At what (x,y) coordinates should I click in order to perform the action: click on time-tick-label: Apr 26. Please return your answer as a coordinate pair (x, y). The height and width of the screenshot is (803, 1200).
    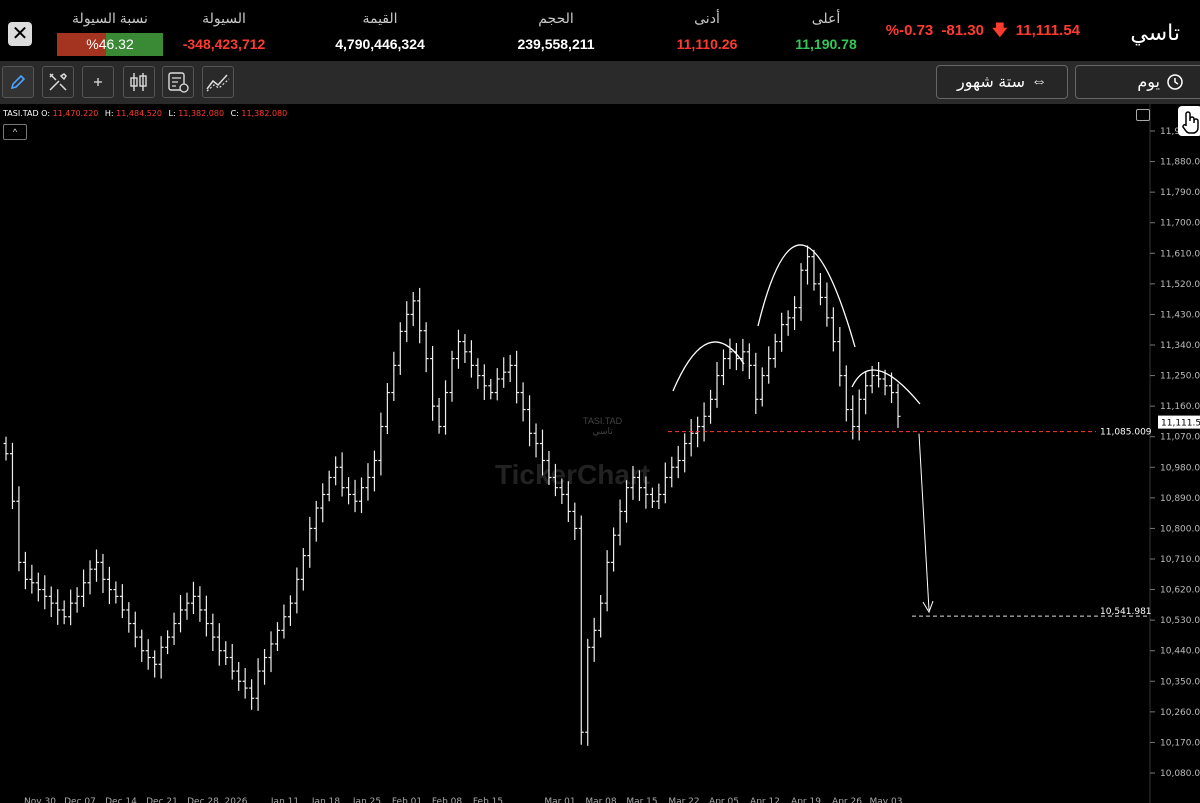
    Looking at the image, I should click on (847, 800).